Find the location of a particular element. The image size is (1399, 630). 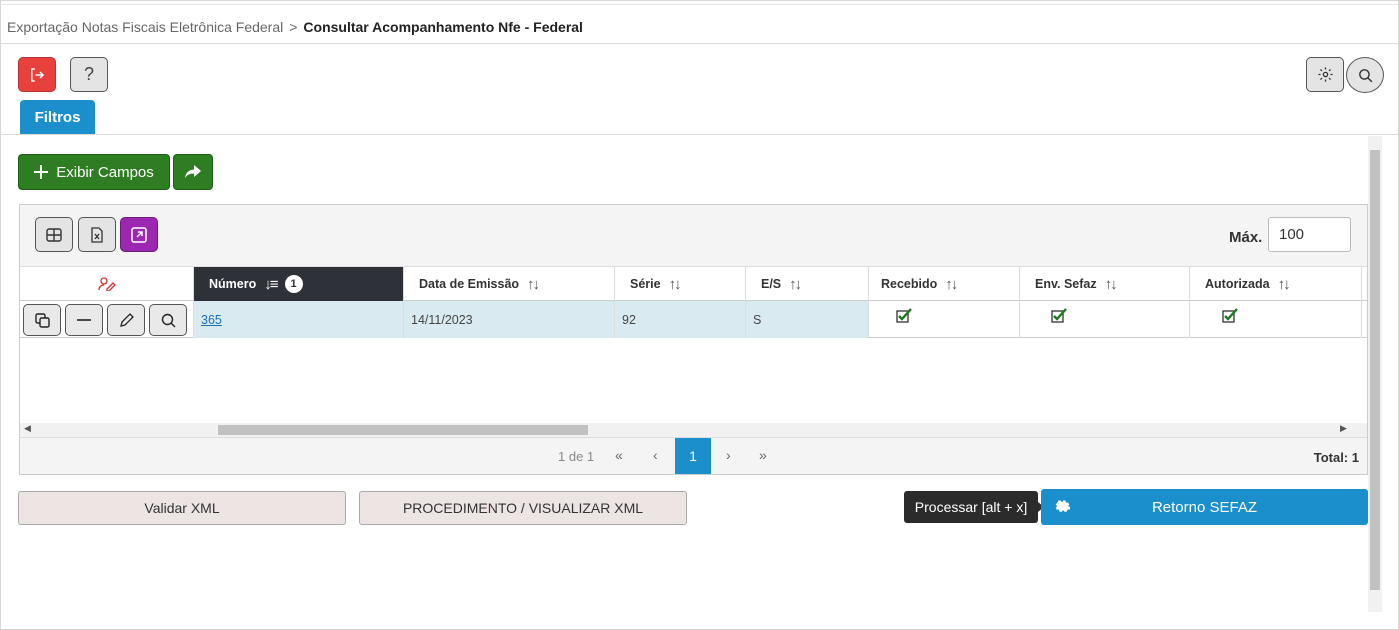

column-recebido-label: Recebido is located at coordinates (909, 284).